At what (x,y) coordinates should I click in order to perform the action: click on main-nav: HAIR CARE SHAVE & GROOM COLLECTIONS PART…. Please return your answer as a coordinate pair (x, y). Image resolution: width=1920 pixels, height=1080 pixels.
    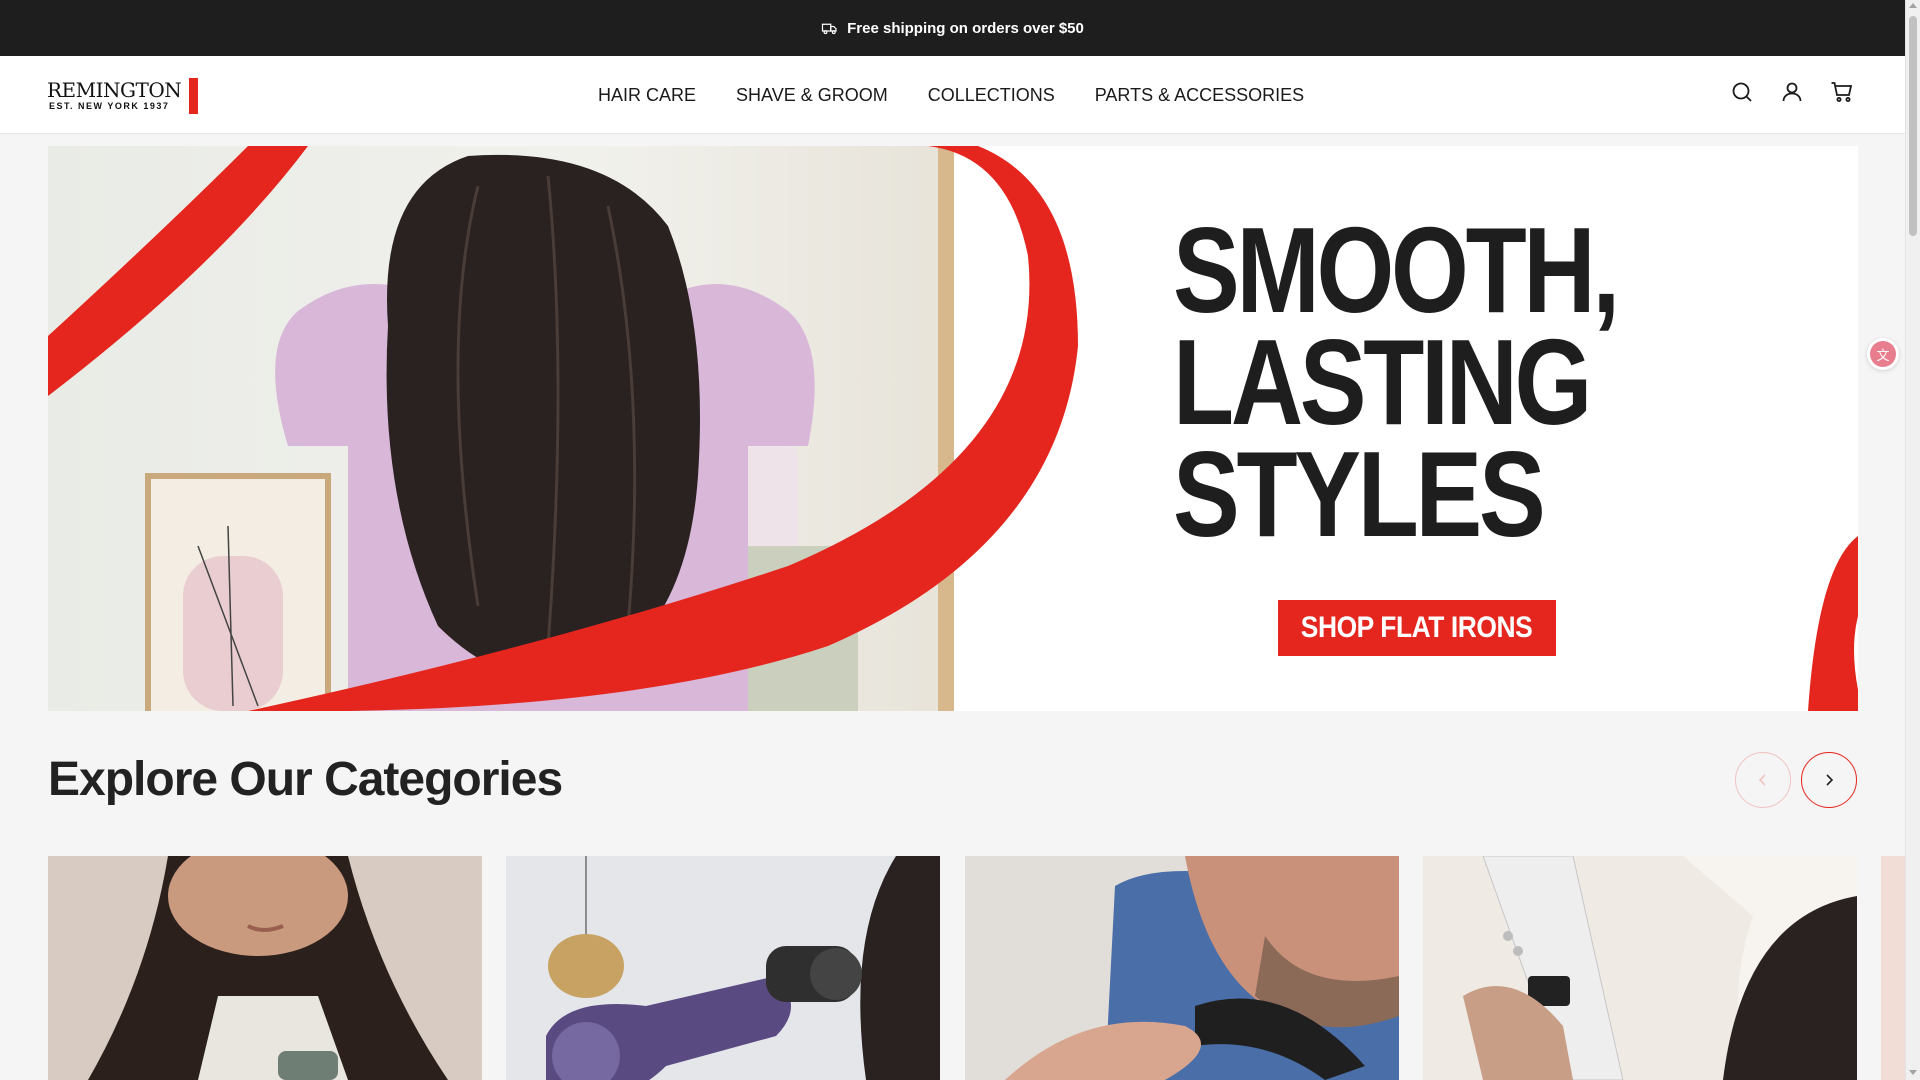
    Looking at the image, I should click on (951, 95).